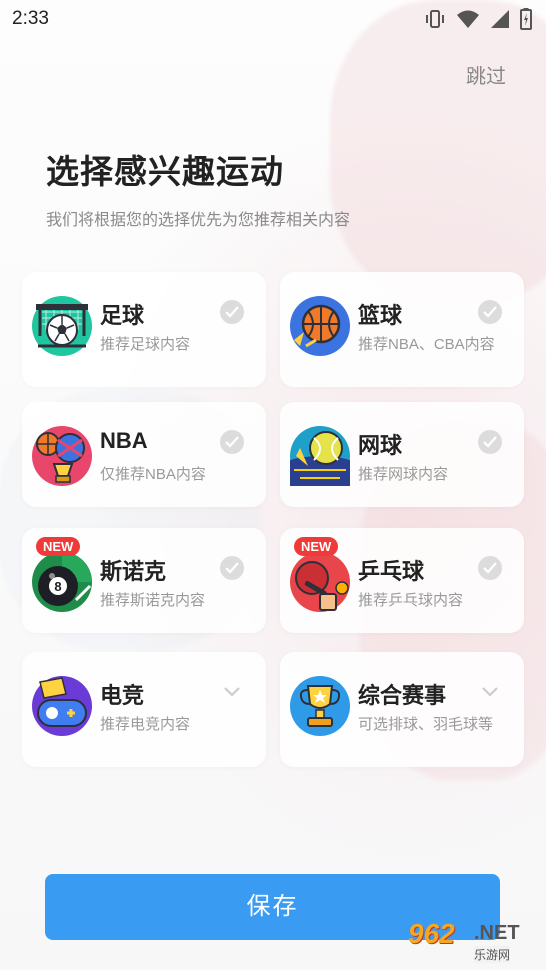 The height and width of the screenshot is (970, 546). Describe the element at coordinates (145, 344) in the screenshot. I see `sport-desc: 推荐足球内容` at that location.